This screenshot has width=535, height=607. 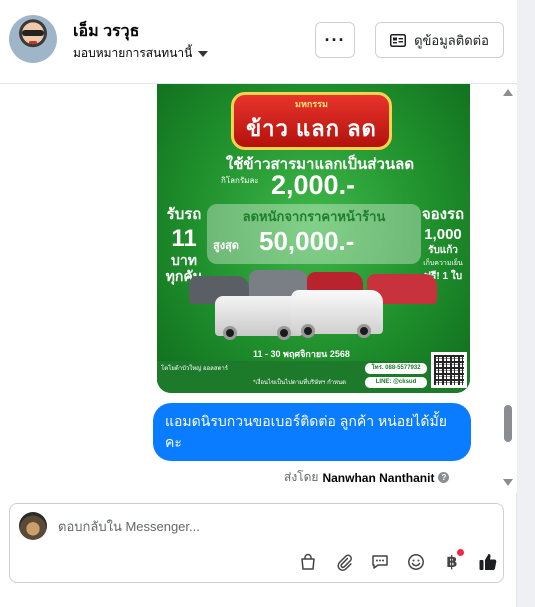 I want to click on promo-left-line1: รับรถ, so click(x=184, y=214).